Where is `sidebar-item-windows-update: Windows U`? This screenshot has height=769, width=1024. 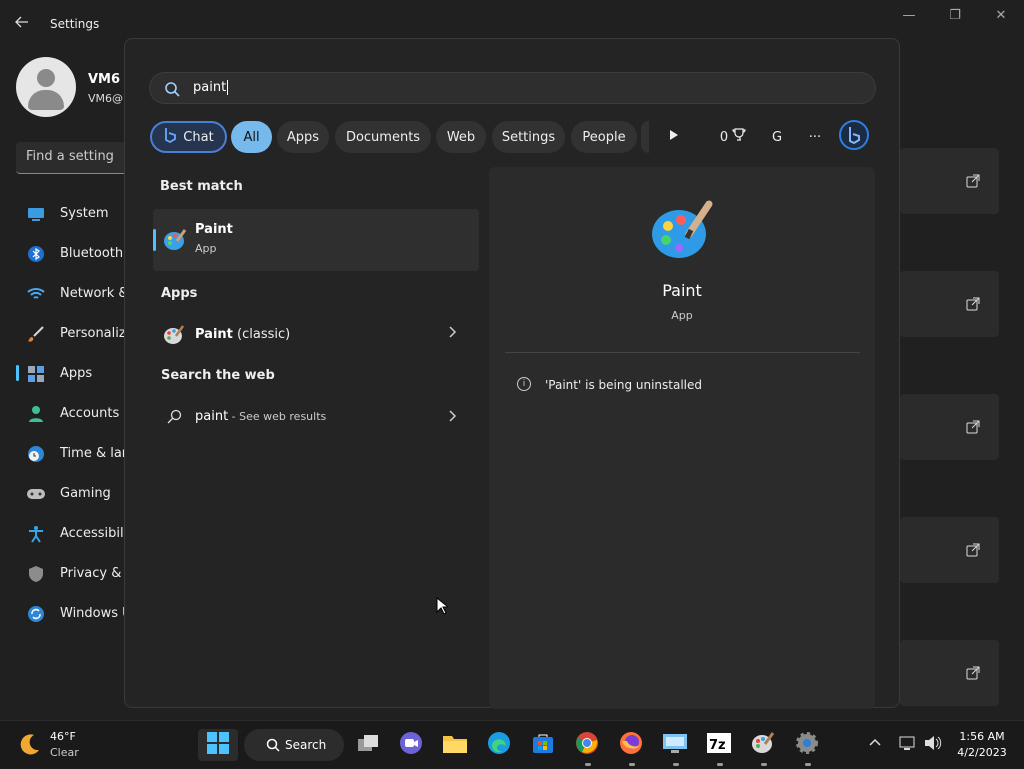 sidebar-item-windows-update: Windows U is located at coordinates (71, 614).